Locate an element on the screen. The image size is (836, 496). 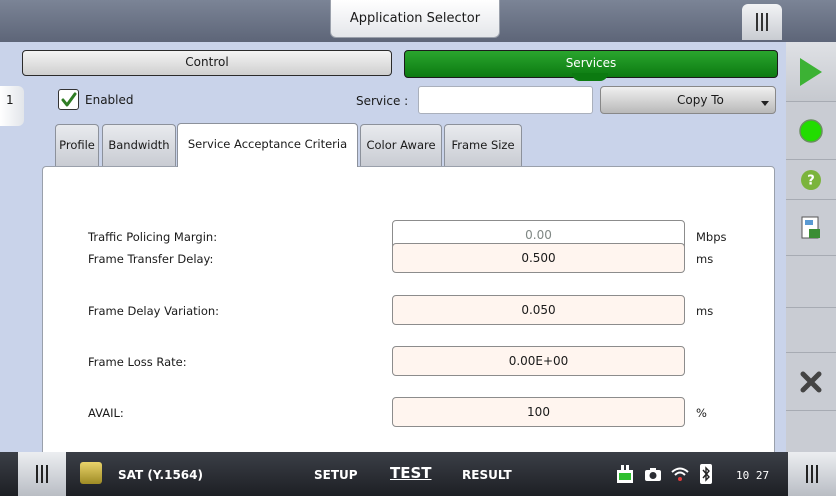
enabled-checkbox is located at coordinates (68, 99).